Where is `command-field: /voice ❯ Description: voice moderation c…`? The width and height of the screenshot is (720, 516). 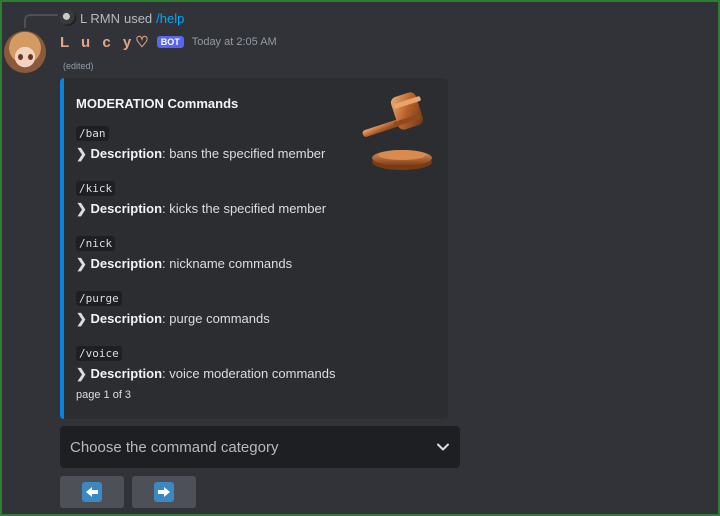 command-field: /voice ❯ Description: voice moderation c… is located at coordinates (205, 363).